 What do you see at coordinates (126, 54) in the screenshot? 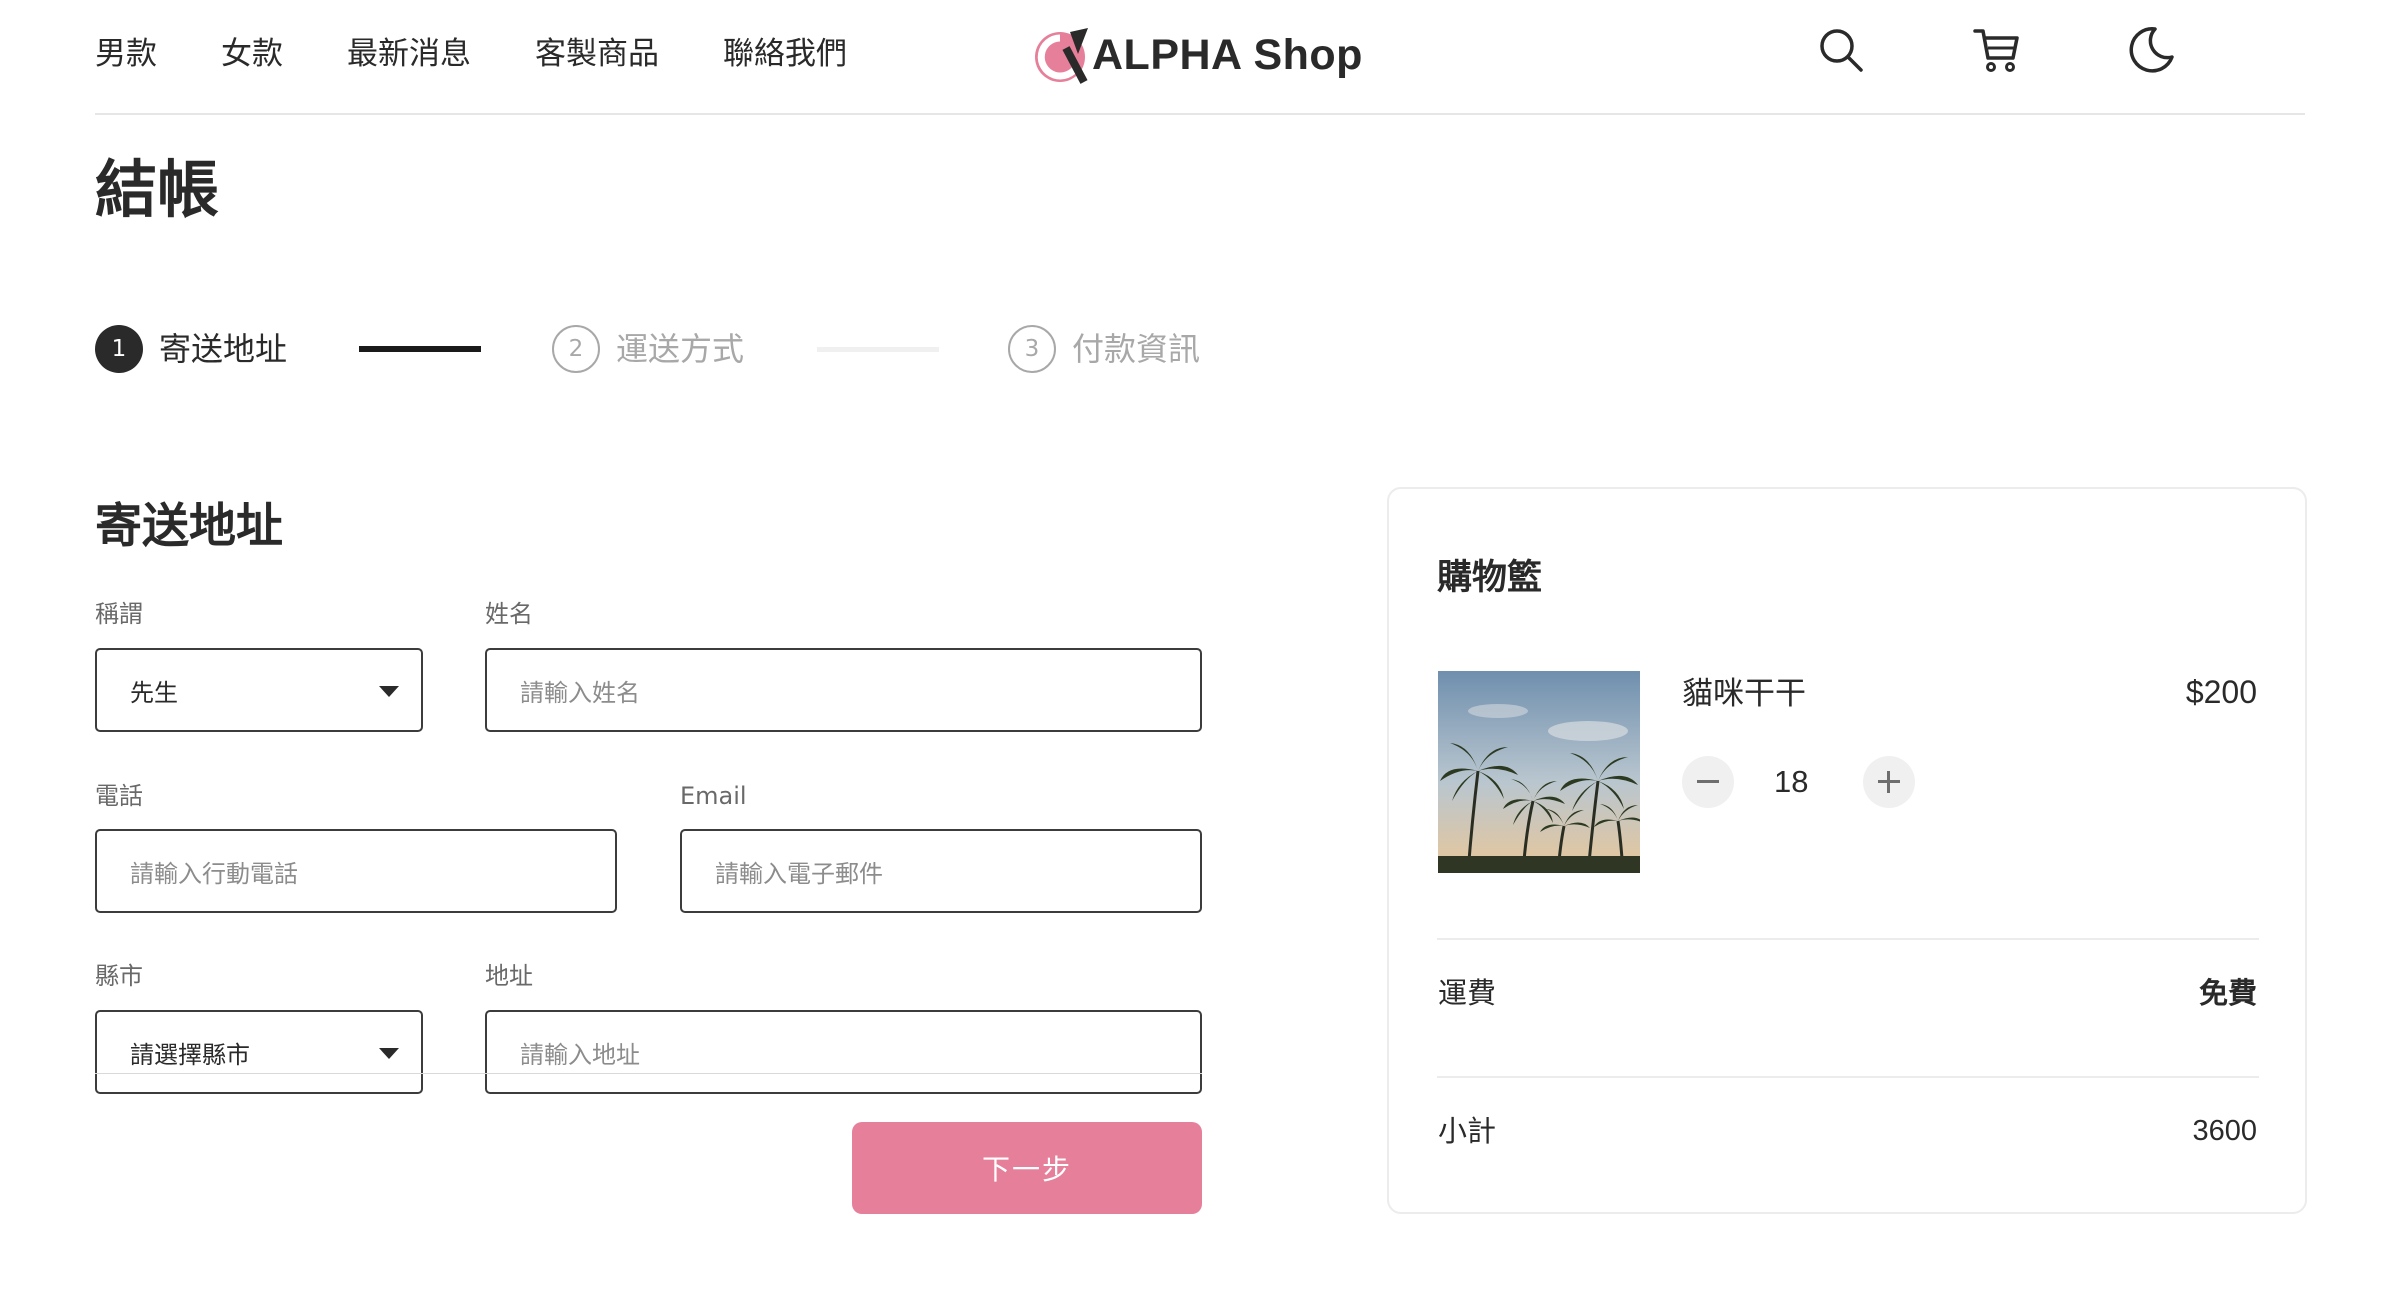
I see `nav-item-men: 男款` at bounding box center [126, 54].